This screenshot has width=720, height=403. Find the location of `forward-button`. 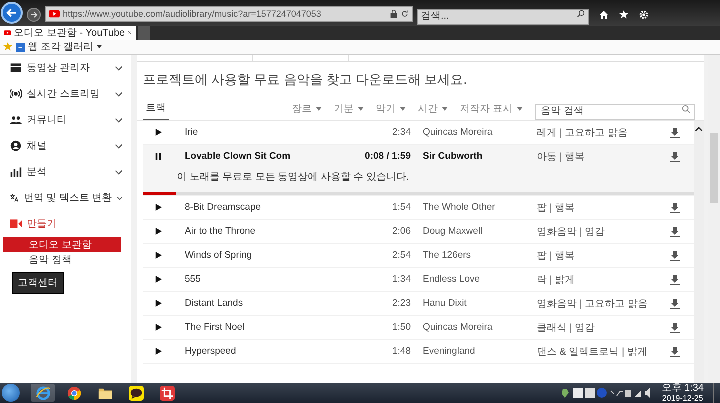

forward-button is located at coordinates (34, 15).